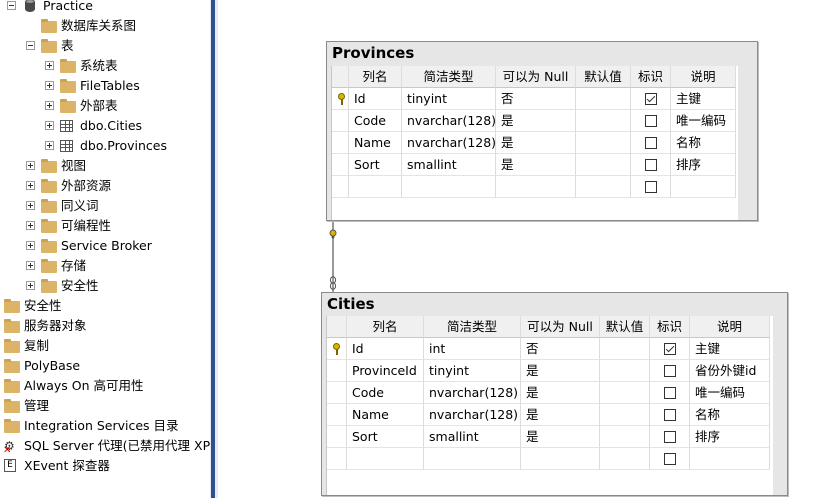 Image resolution: width=829 pixels, height=498 pixels. I want to click on tree-item-5: 外部表, so click(105, 106).